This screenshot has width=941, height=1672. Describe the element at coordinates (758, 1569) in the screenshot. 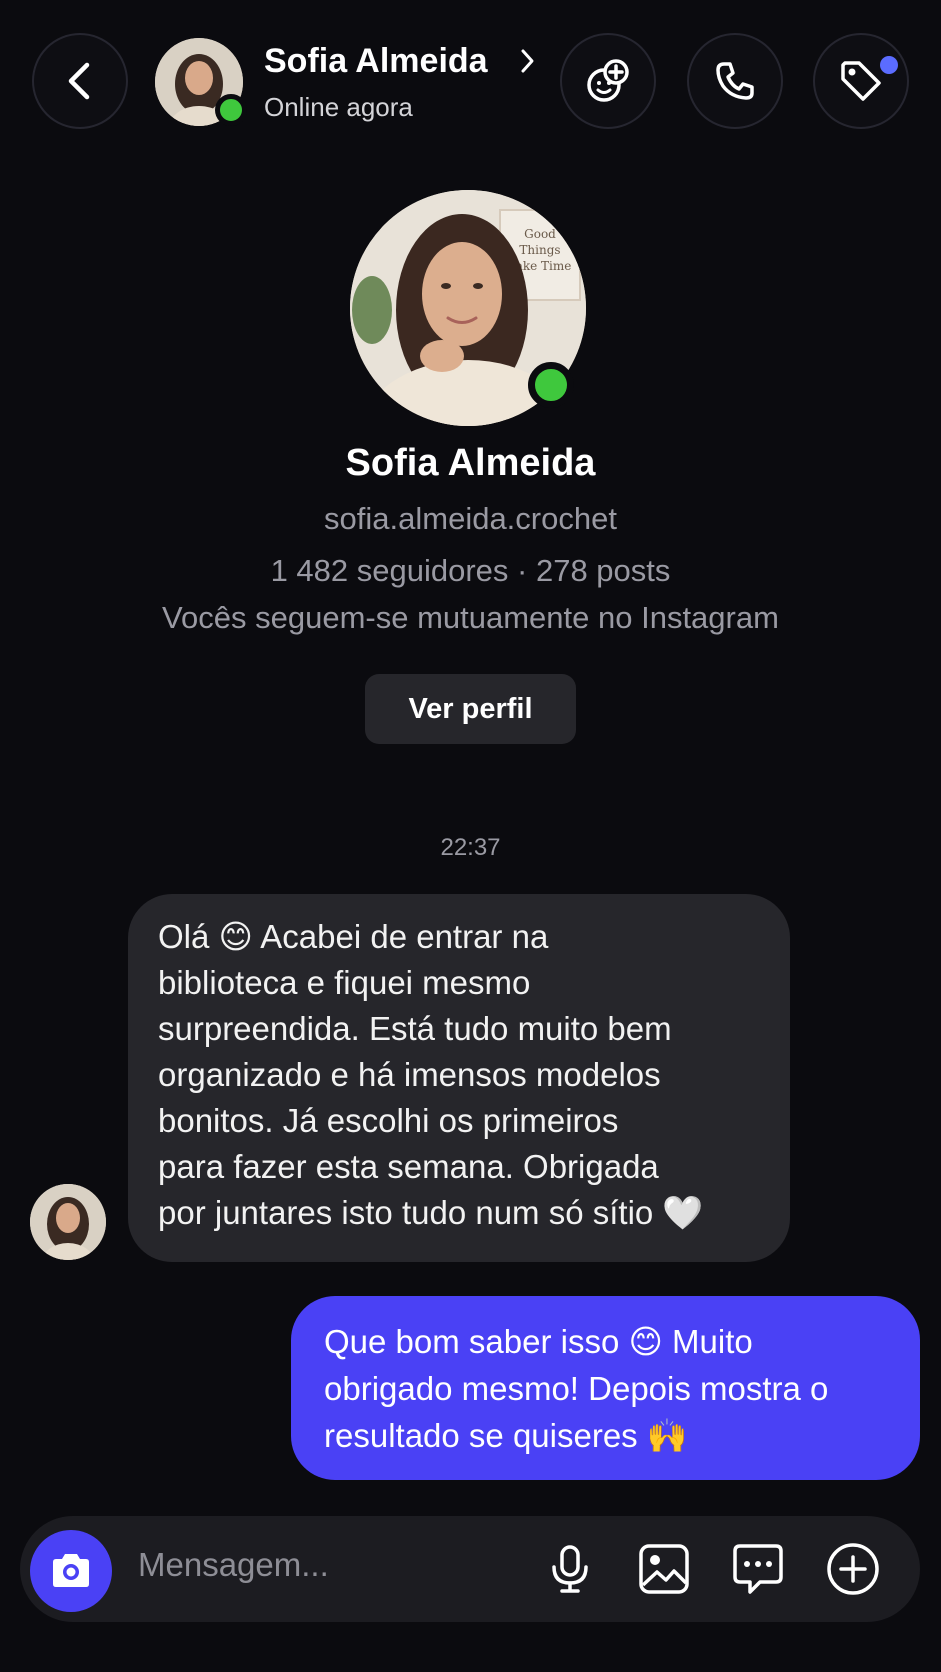

I see `chat-bubble-icon` at that location.